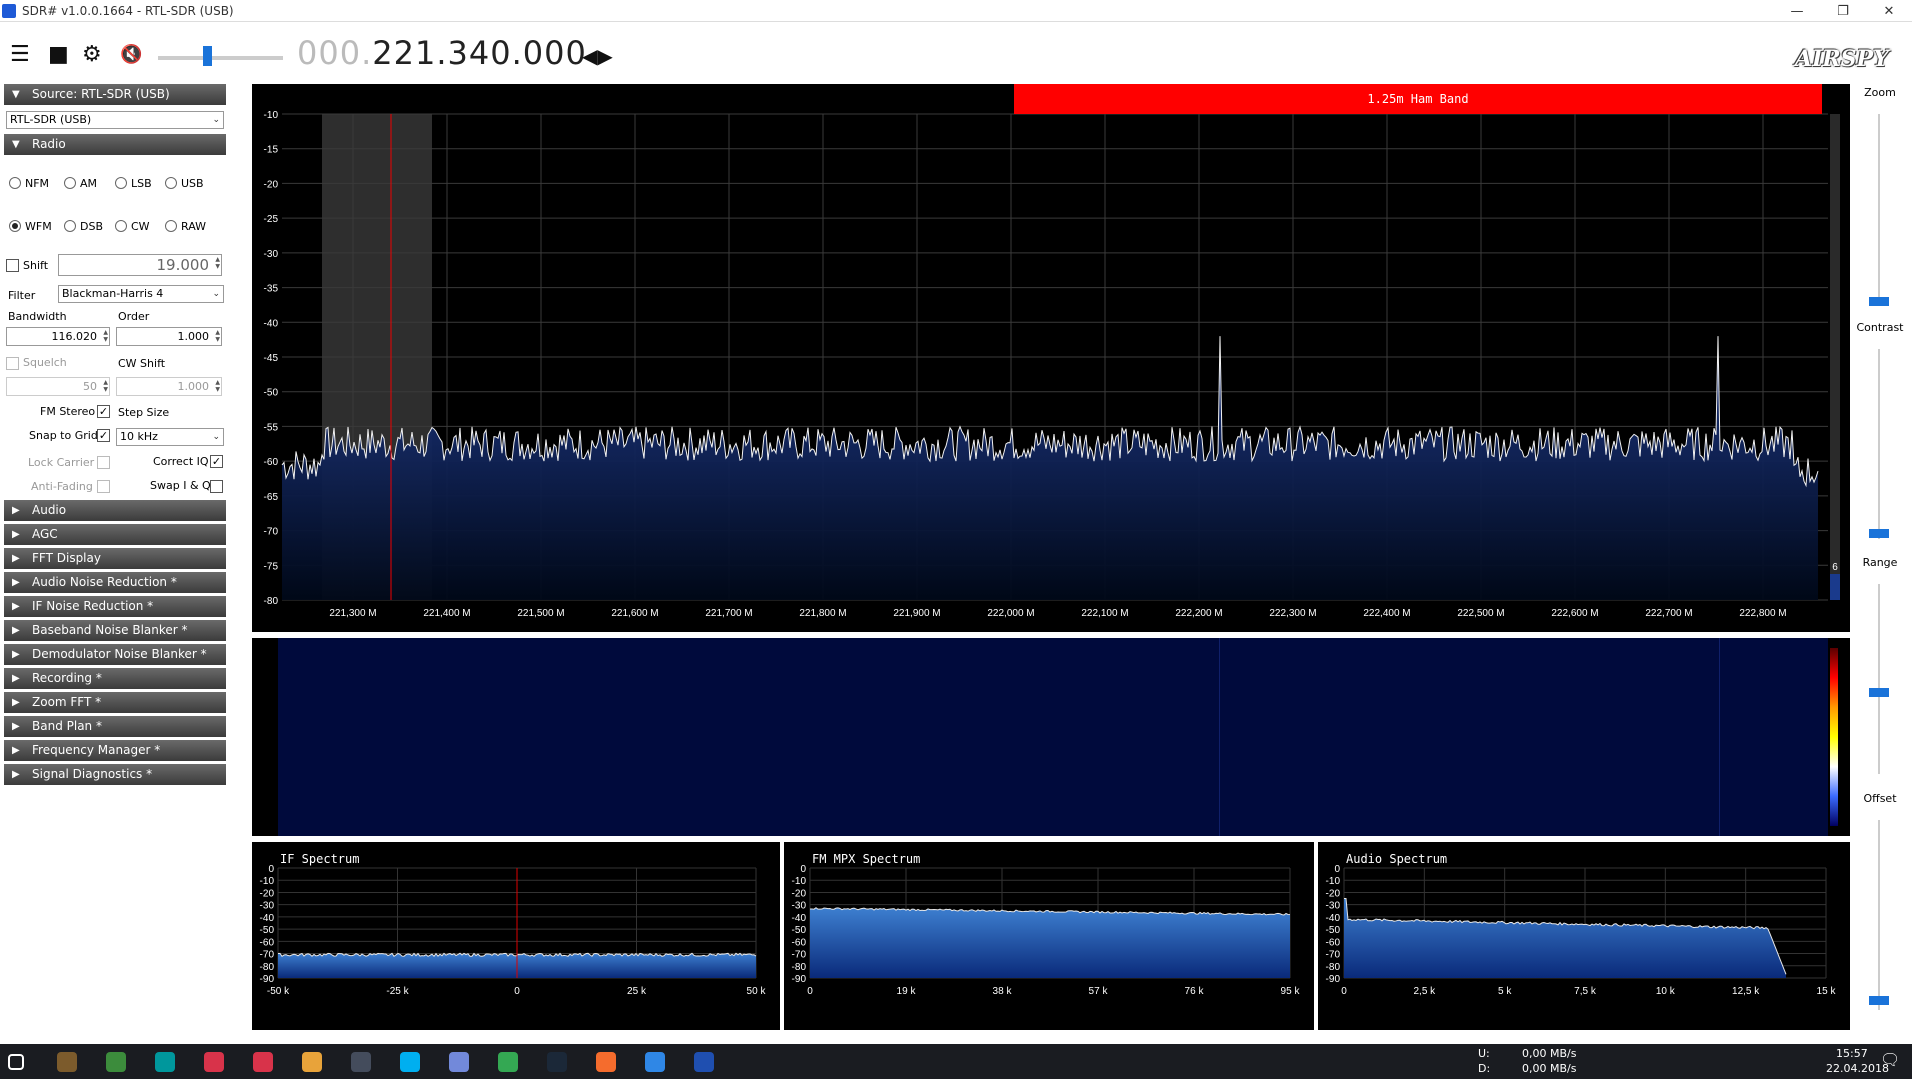  Describe the element at coordinates (115, 144) in the screenshot. I see `radio-section-header: ▼ Radio` at that location.